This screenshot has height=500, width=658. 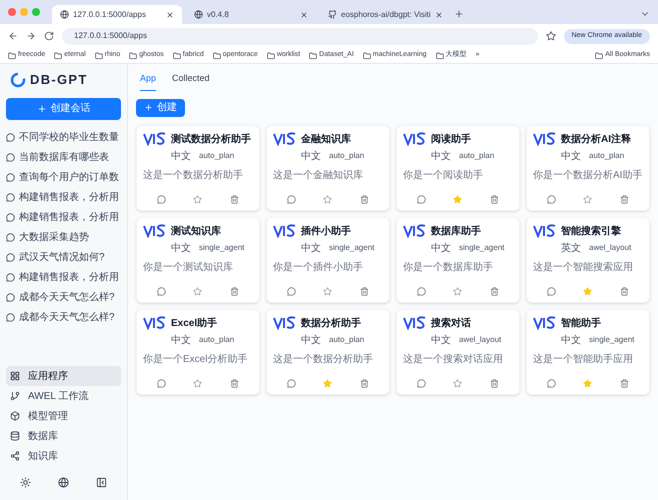 What do you see at coordinates (13, 36) in the screenshot?
I see `back-icon` at bounding box center [13, 36].